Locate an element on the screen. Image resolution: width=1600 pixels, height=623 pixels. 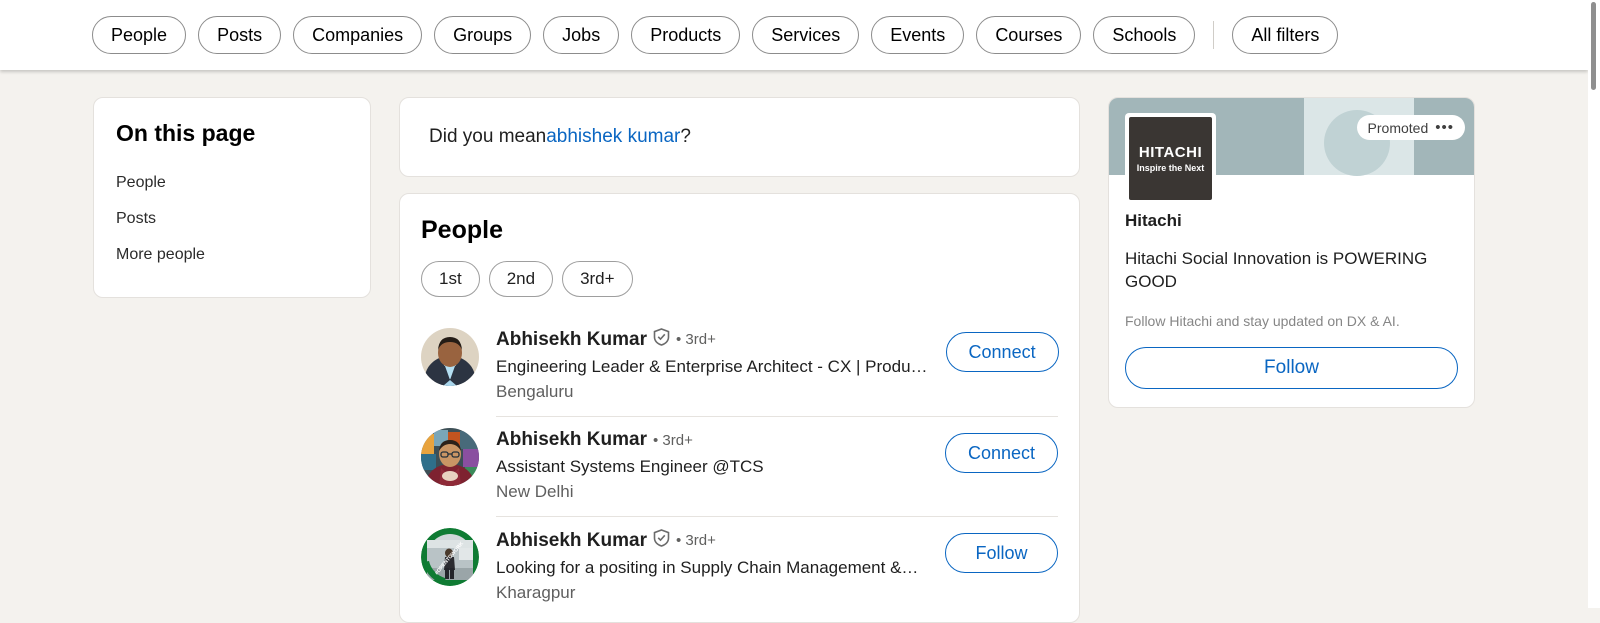
filter-pill-courses: Courses is located at coordinates (1029, 35).